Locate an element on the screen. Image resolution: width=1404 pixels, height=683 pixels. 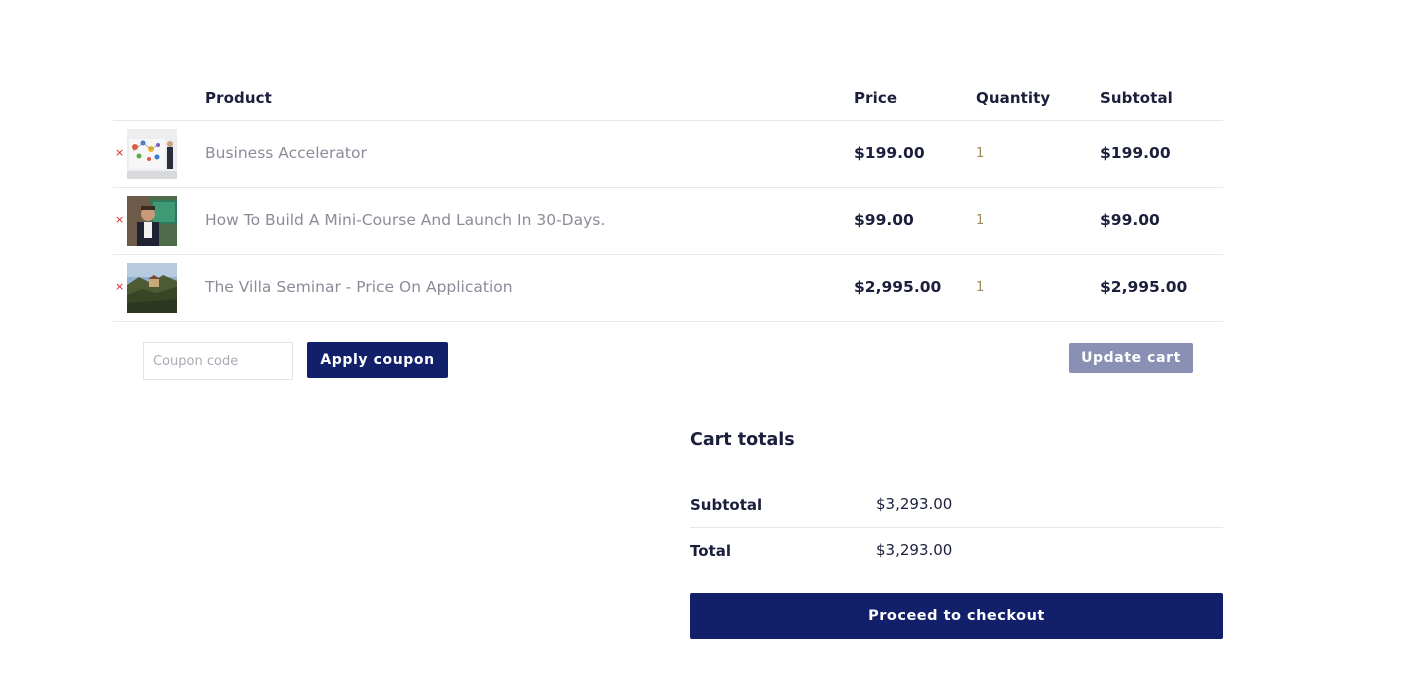
apply-coupon-button: Apply coupon is located at coordinates (377, 360).